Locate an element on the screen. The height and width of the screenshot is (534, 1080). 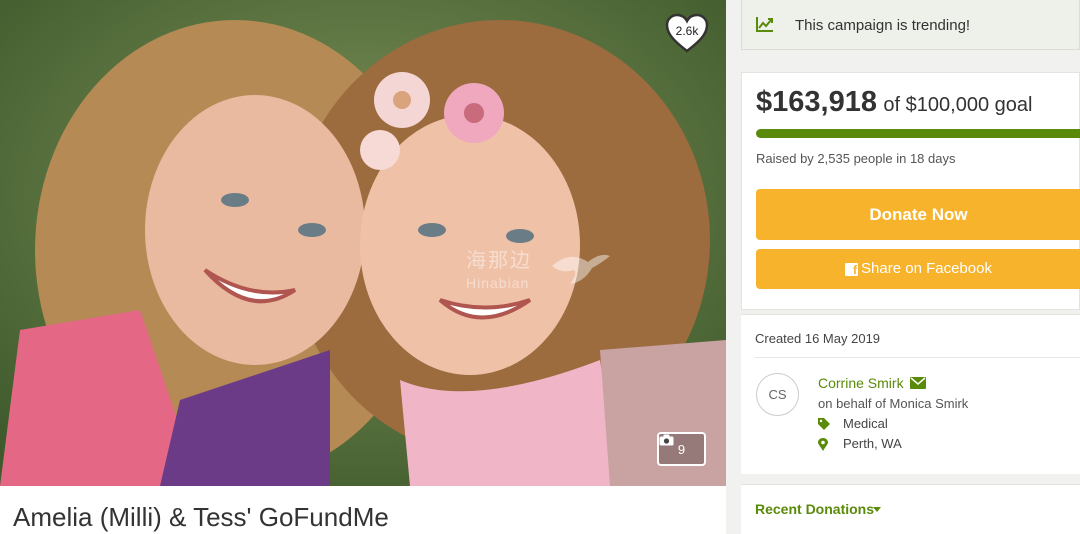
organizer-link: Corrine Smirk is located at coordinates (872, 383).